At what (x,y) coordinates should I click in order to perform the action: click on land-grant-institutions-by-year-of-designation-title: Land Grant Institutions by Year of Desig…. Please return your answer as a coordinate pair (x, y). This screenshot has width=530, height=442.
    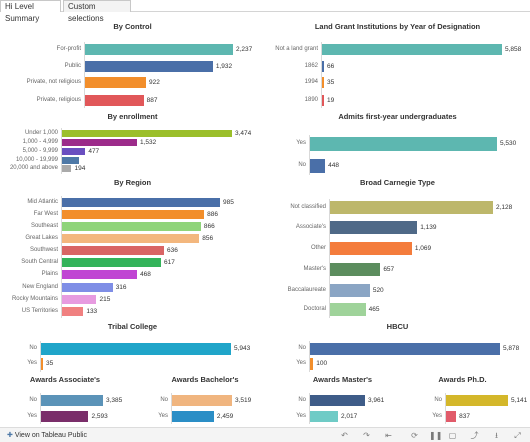
    Looking at the image, I should click on (397, 26).